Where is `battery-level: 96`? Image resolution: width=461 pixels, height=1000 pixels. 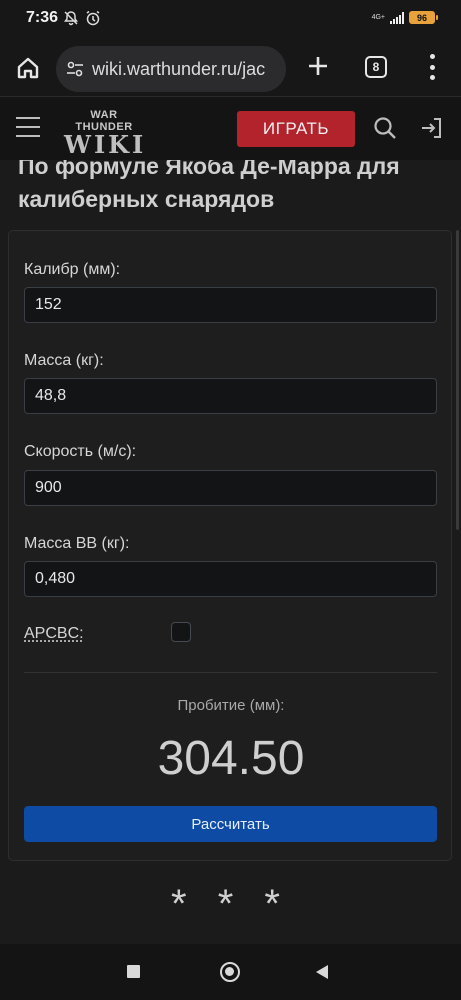 battery-level: 96 is located at coordinates (421, 17).